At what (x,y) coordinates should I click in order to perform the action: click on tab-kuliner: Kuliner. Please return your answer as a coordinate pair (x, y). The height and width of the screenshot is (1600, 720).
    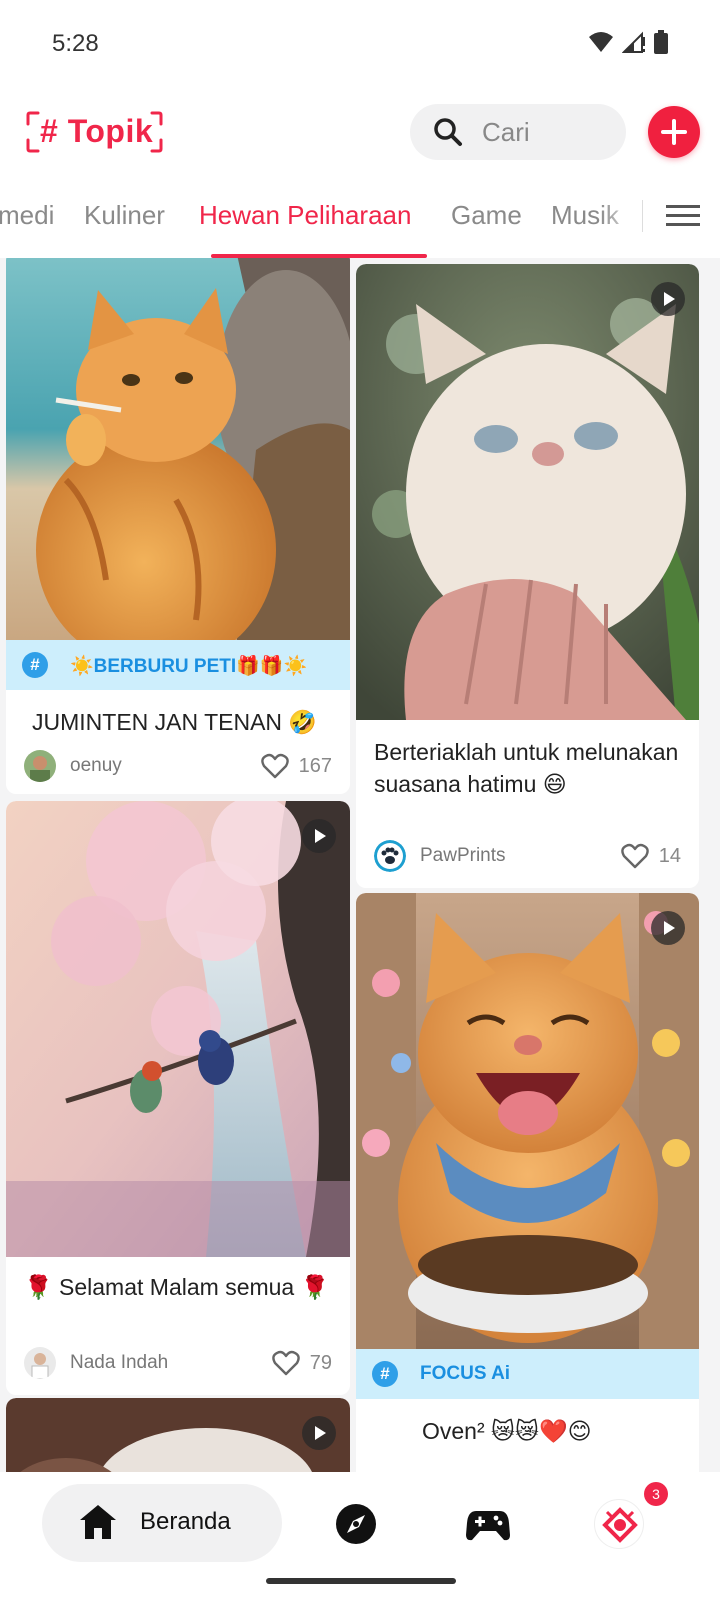
    Looking at the image, I should click on (124, 215).